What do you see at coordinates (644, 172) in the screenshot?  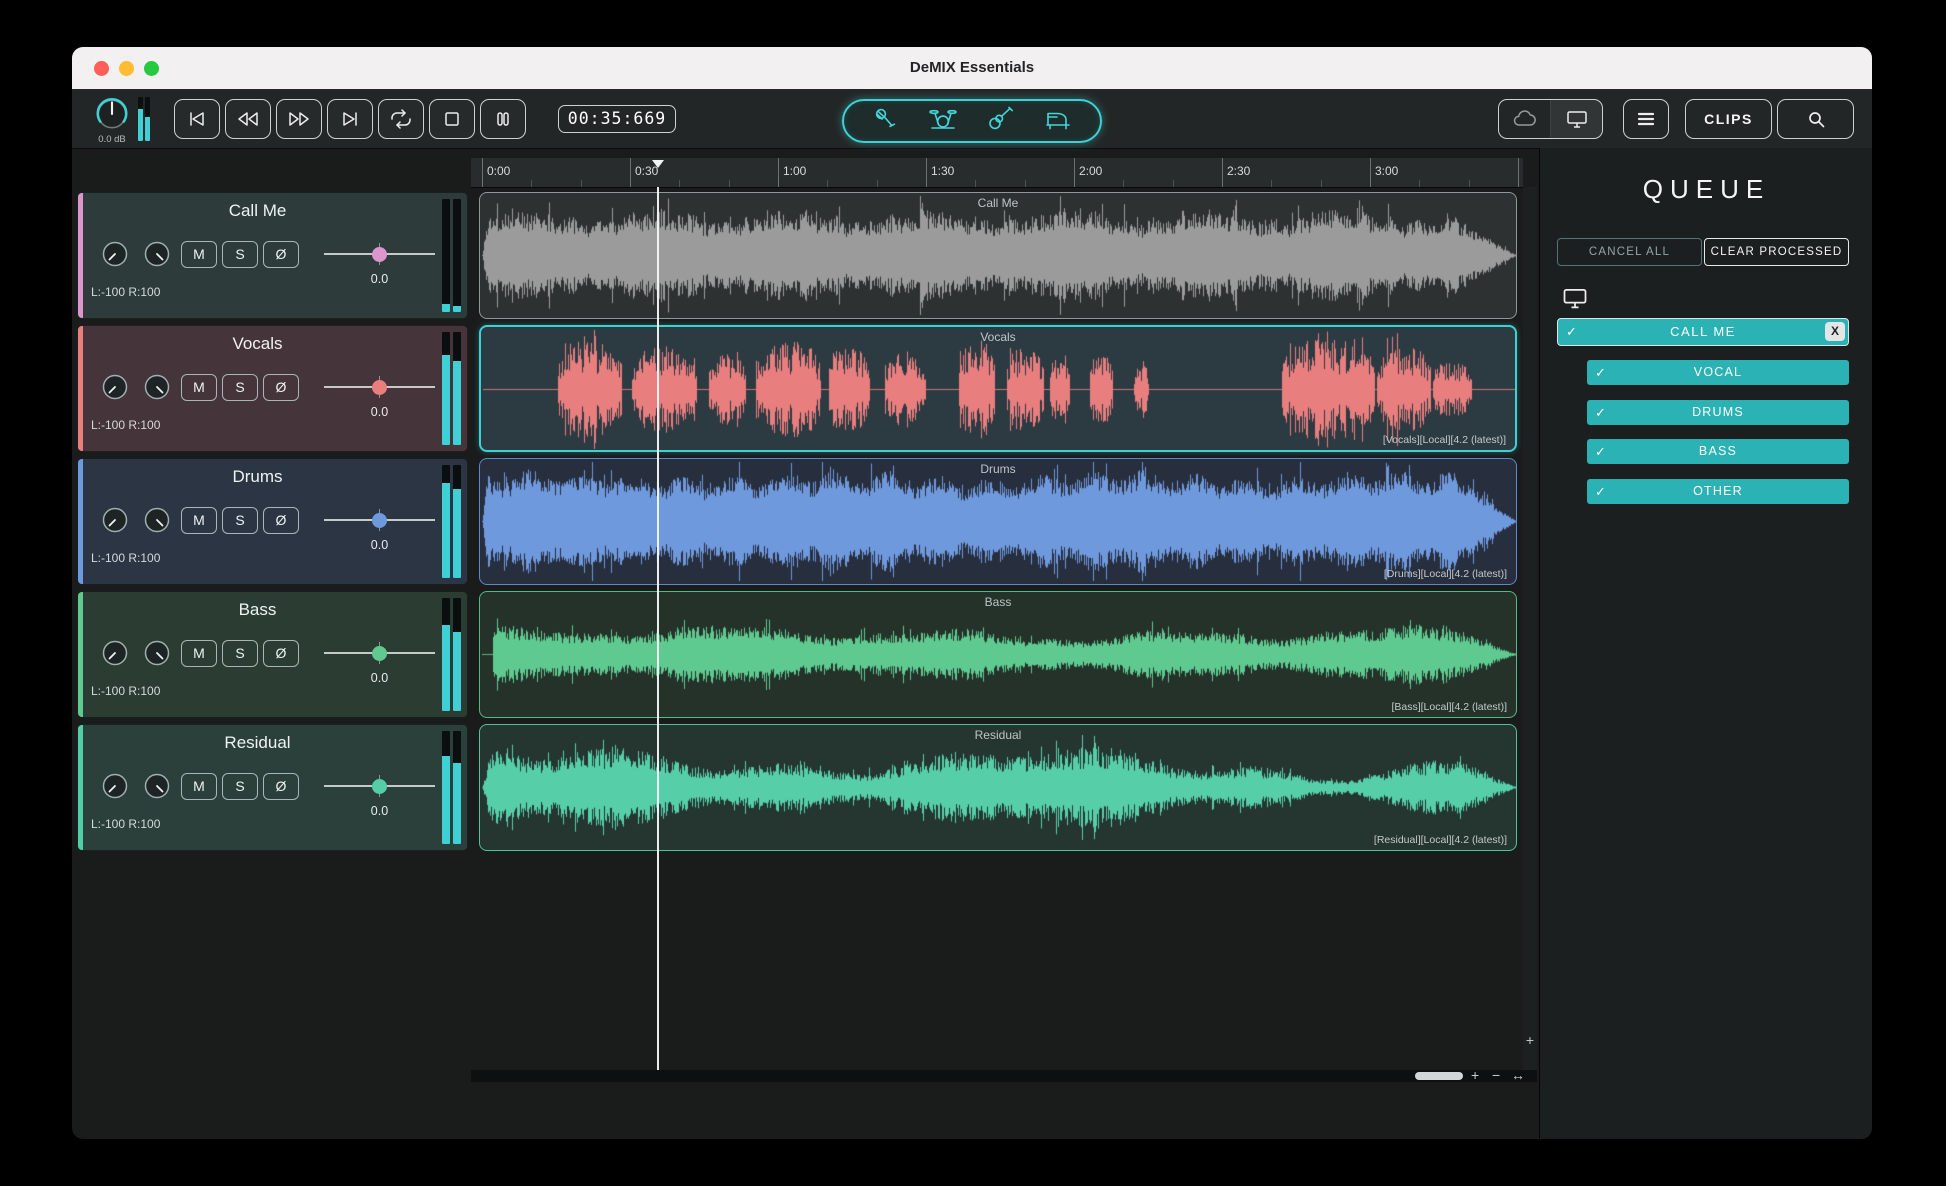 I see `ruler-tick: 0:30` at bounding box center [644, 172].